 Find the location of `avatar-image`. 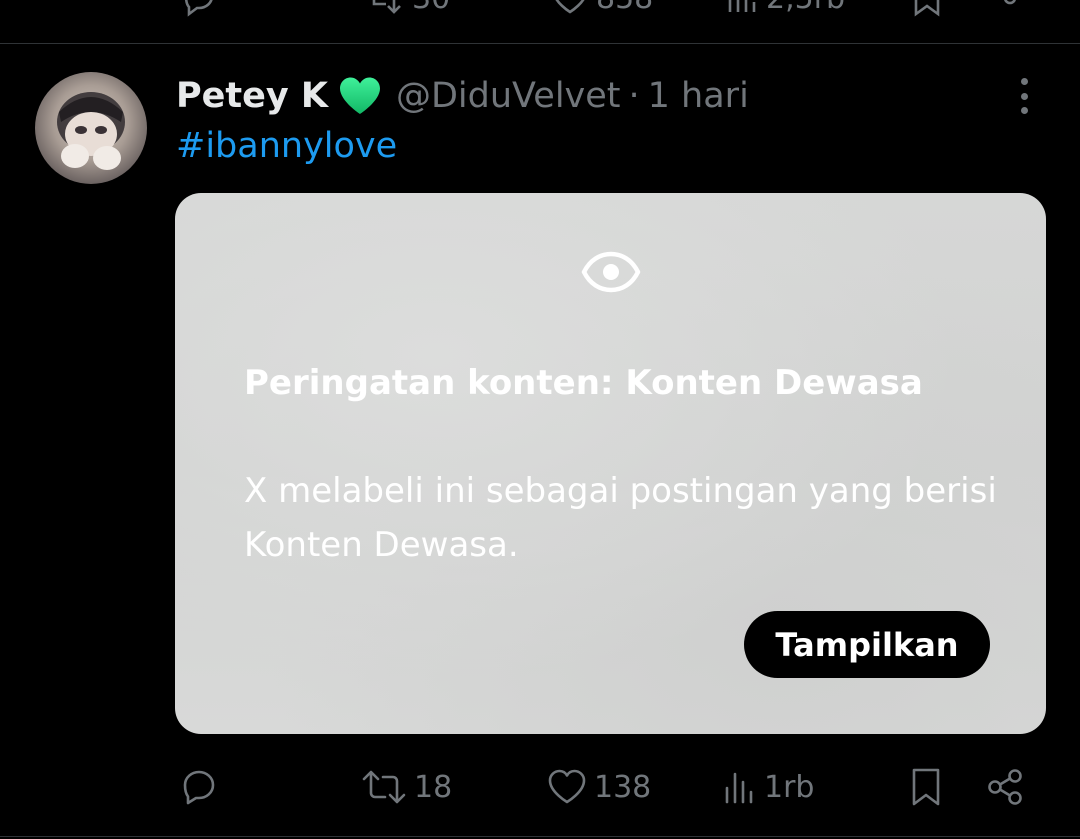

avatar-image is located at coordinates (91, 131).